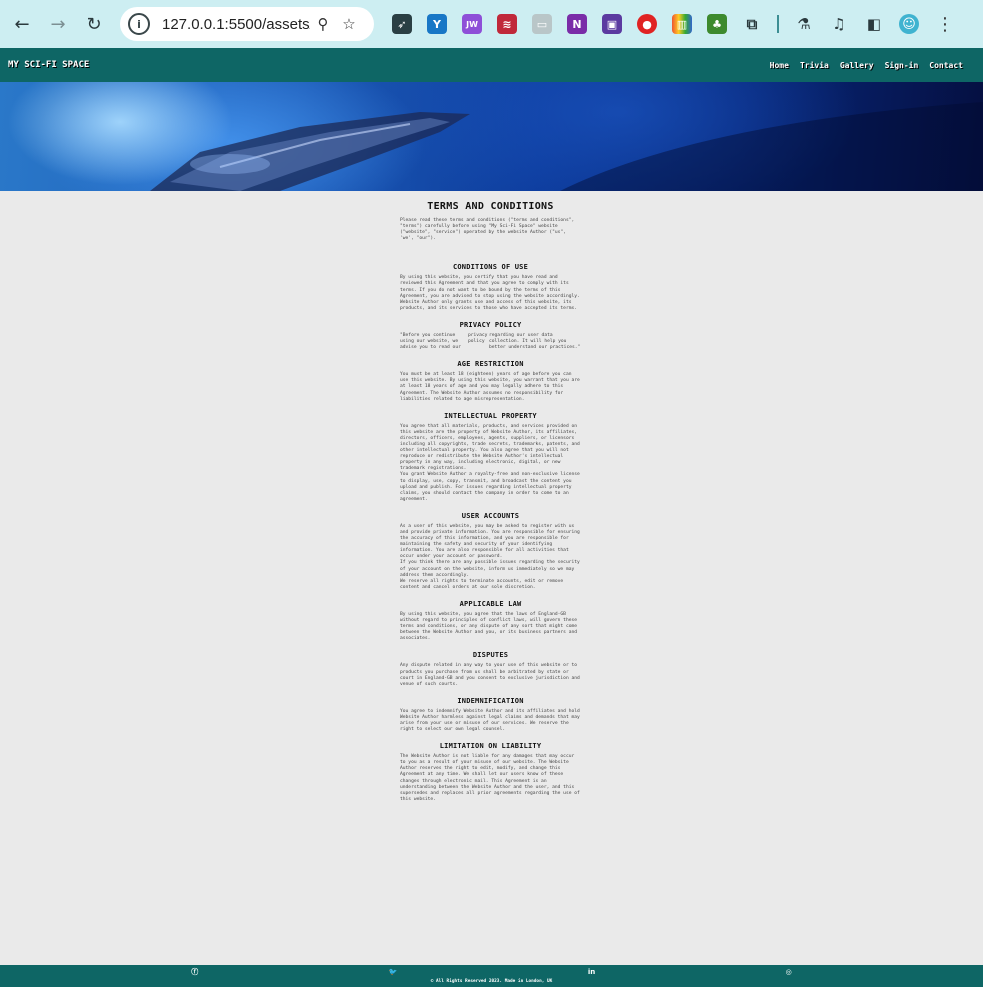  What do you see at coordinates (490, 364) in the screenshot?
I see `age-heading: AGE RESTRICTION` at bounding box center [490, 364].